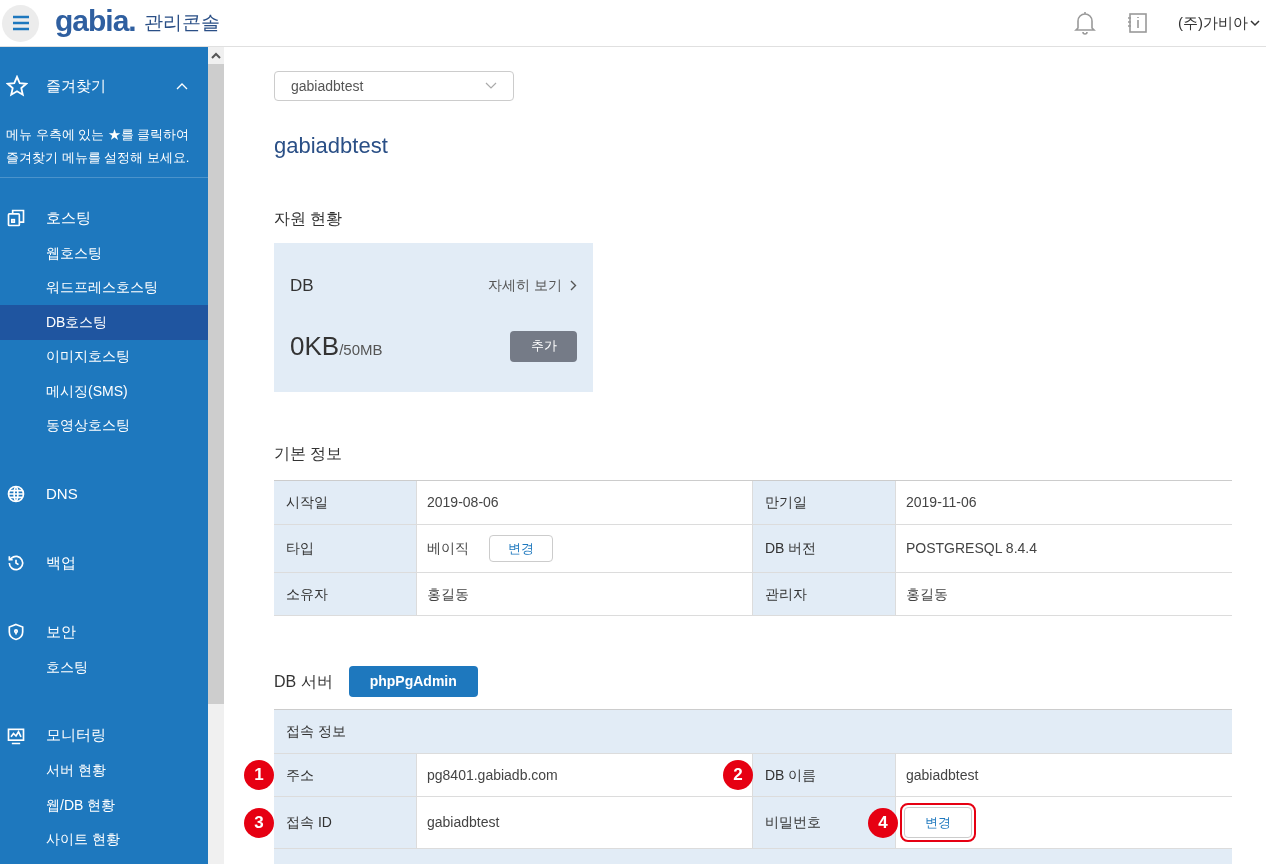 This screenshot has width=1266, height=864. I want to click on sidebar-item: 웹/DB 현황, so click(104, 805).